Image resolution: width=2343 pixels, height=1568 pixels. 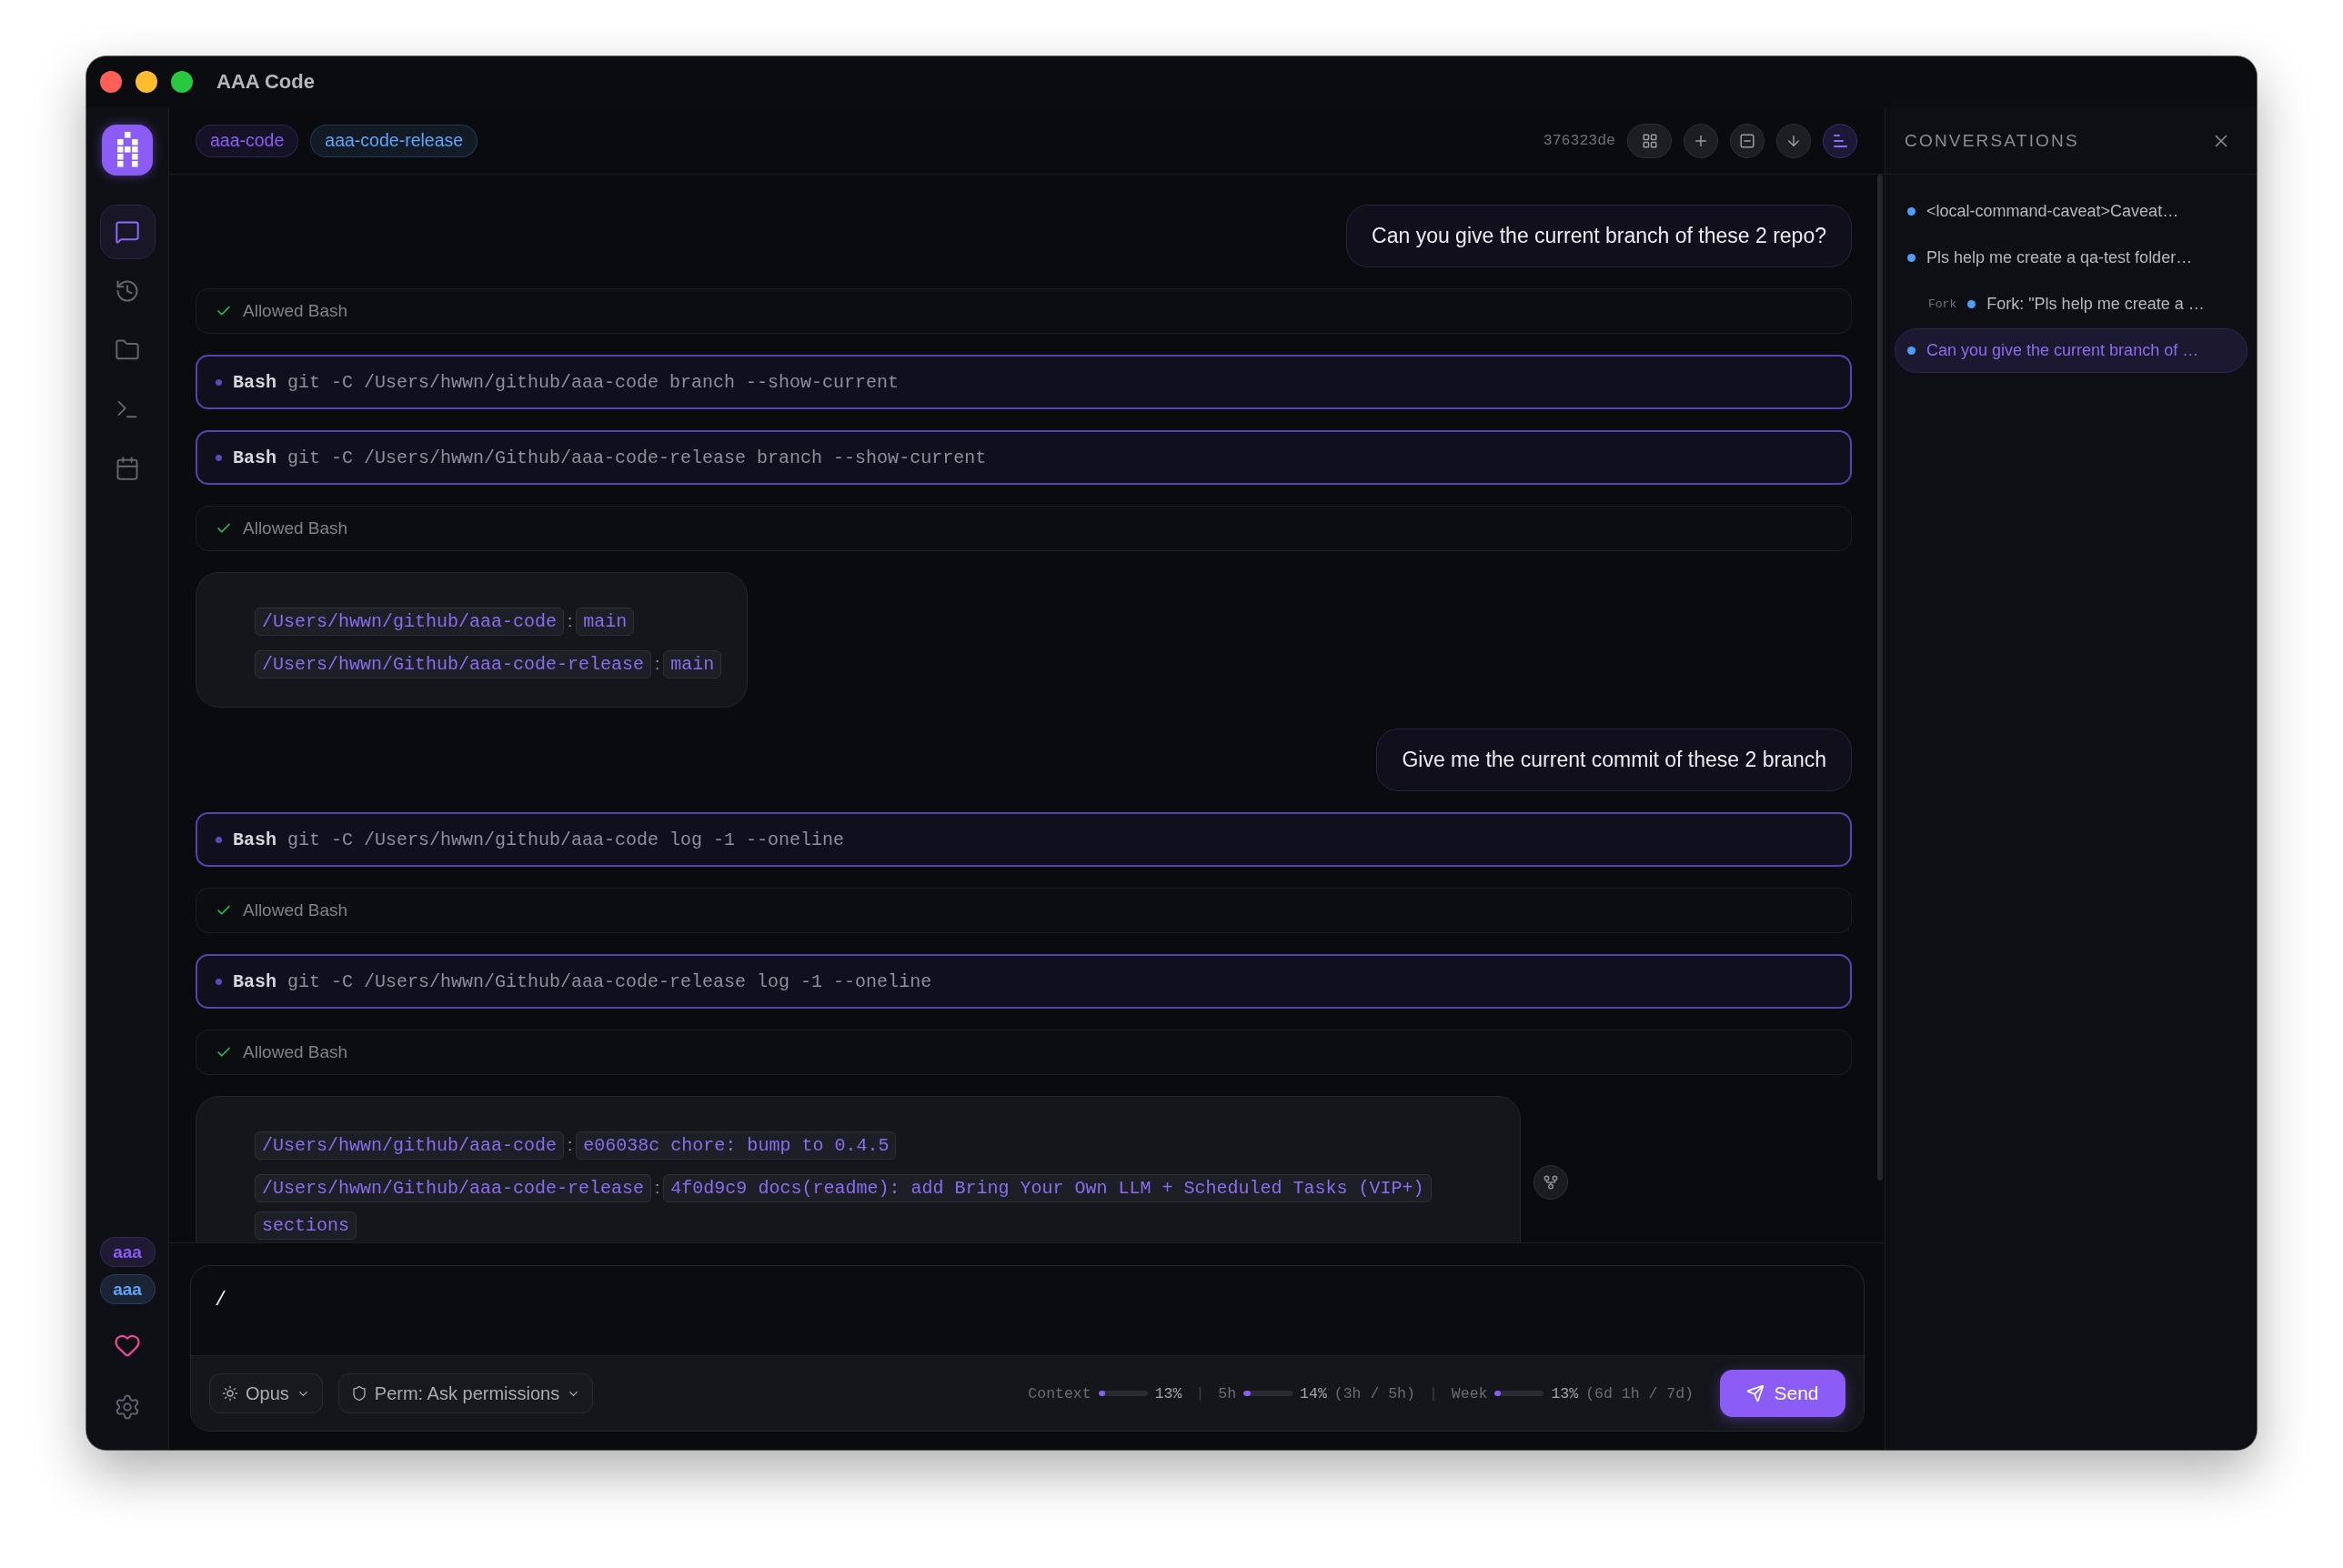 I want to click on permission-select: Perm: Ask permissions, so click(x=465, y=1393).